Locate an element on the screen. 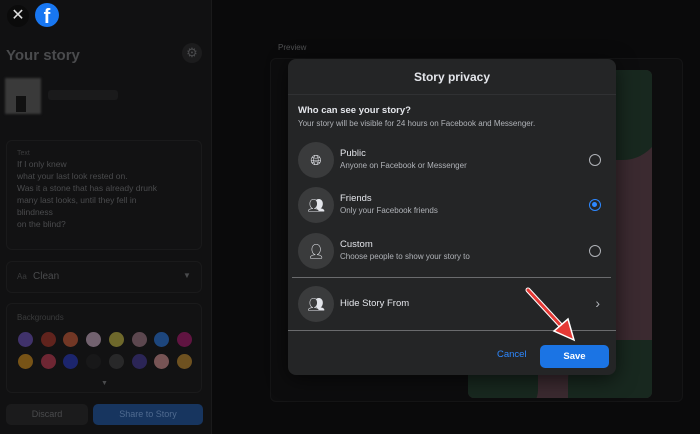  radio-custom is located at coordinates (595, 251).